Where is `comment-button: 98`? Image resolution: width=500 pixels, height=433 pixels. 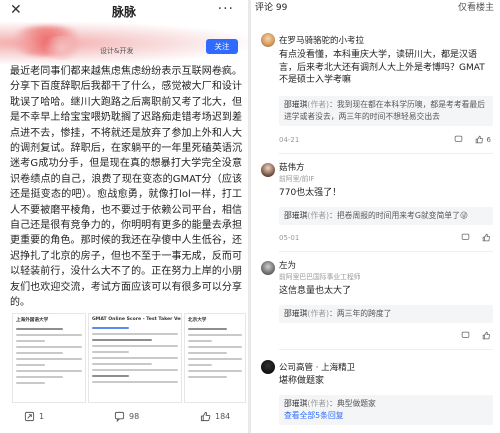 comment-button: 98 is located at coordinates (126, 416).